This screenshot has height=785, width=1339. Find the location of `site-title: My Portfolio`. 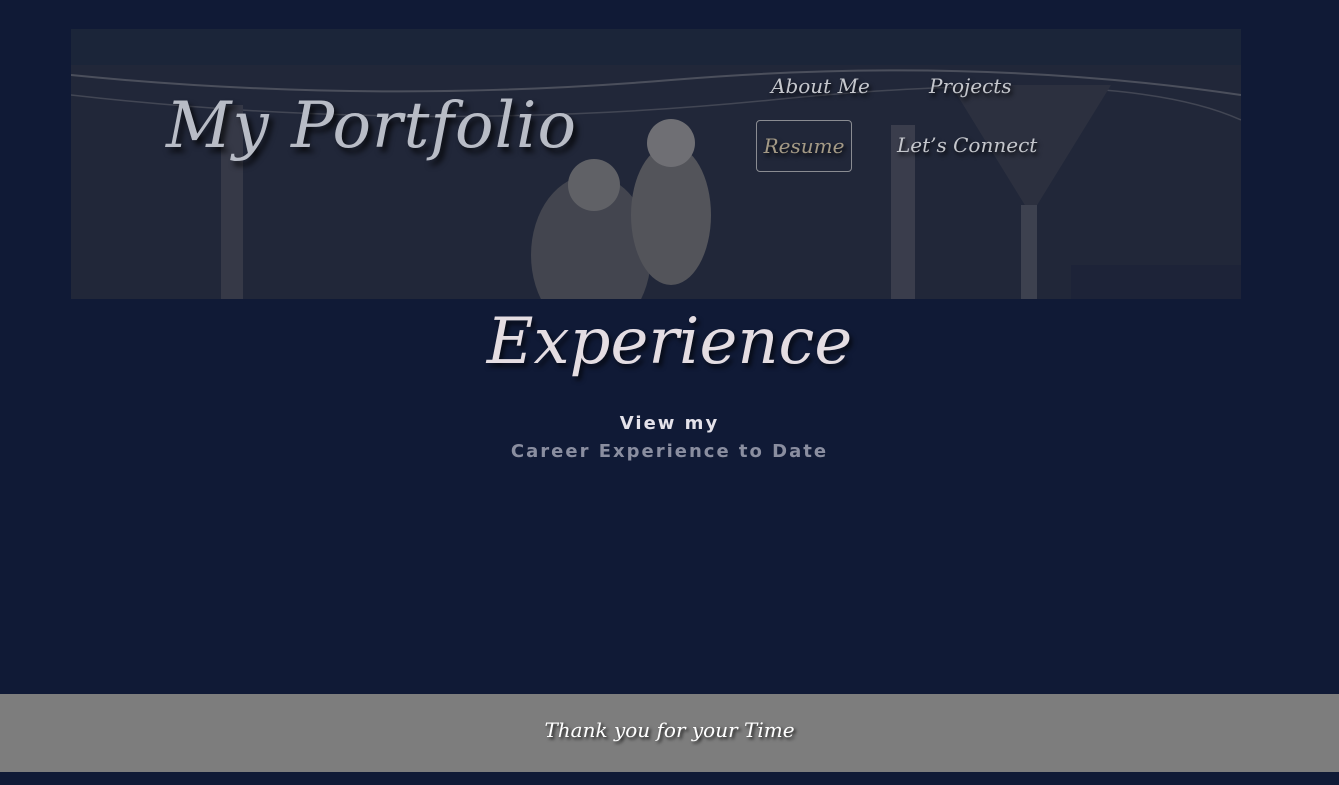

site-title: My Portfolio is located at coordinates (371, 126).